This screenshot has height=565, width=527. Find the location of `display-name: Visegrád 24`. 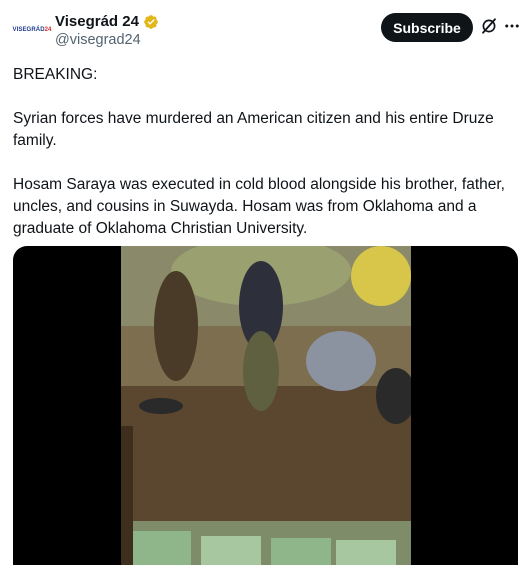

display-name: Visegrád 24 is located at coordinates (97, 21).